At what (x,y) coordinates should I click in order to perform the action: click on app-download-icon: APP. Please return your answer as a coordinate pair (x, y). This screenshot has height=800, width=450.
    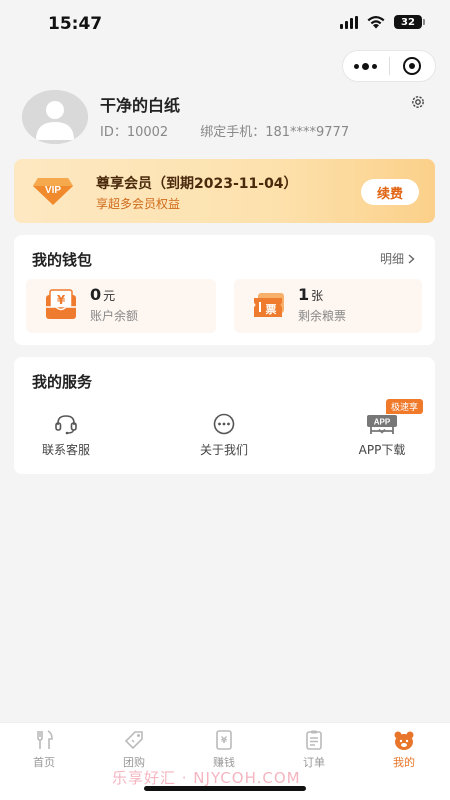
    Looking at the image, I should click on (382, 424).